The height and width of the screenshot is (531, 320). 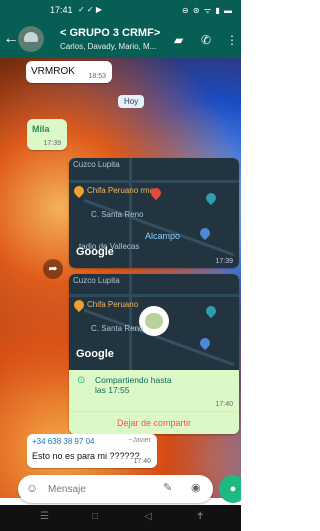 What do you see at coordinates (113, 304) in the screenshot?
I see `map-place-label: Chifa Peruano` at bounding box center [113, 304].